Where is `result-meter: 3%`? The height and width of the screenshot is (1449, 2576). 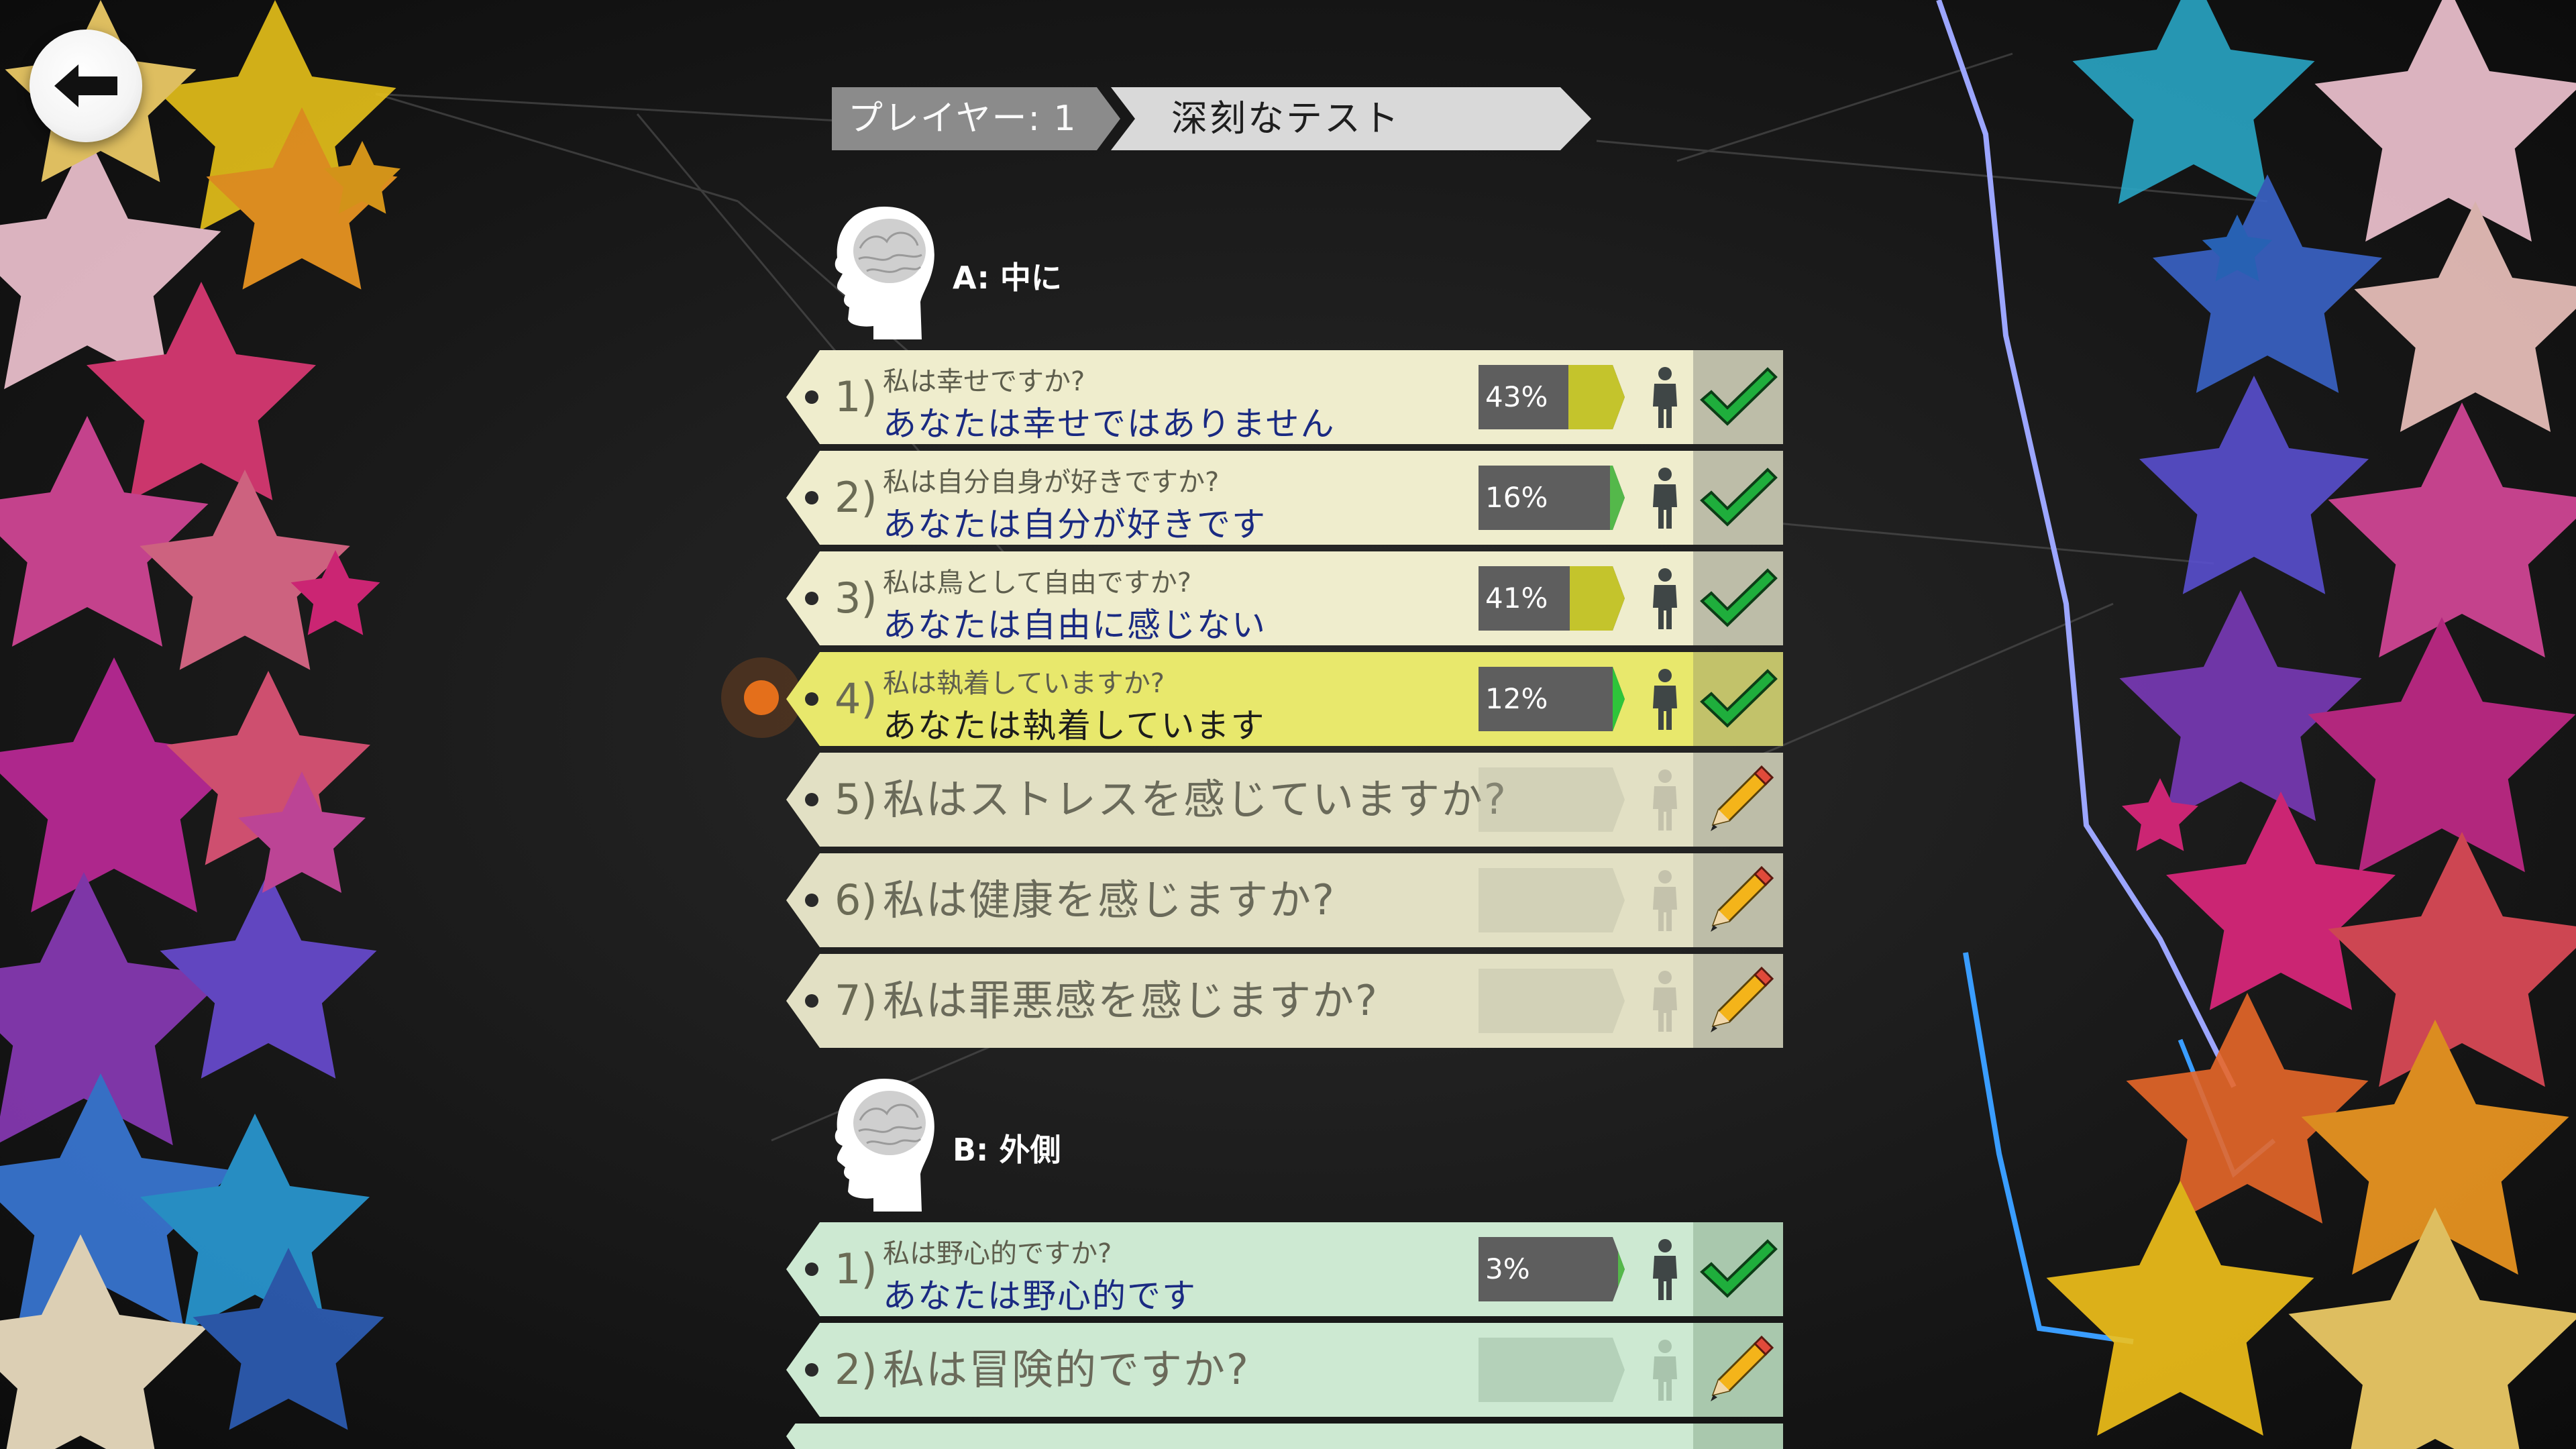
result-meter: 3% is located at coordinates (1558, 1269).